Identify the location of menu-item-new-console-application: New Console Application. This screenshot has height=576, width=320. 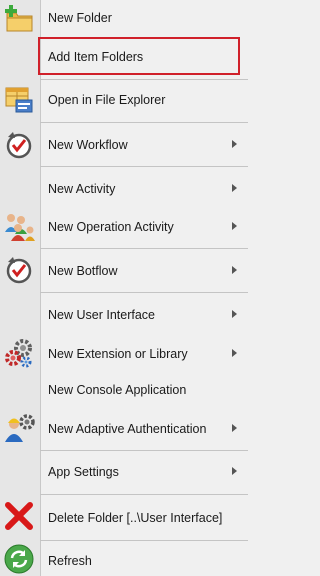
(124, 390).